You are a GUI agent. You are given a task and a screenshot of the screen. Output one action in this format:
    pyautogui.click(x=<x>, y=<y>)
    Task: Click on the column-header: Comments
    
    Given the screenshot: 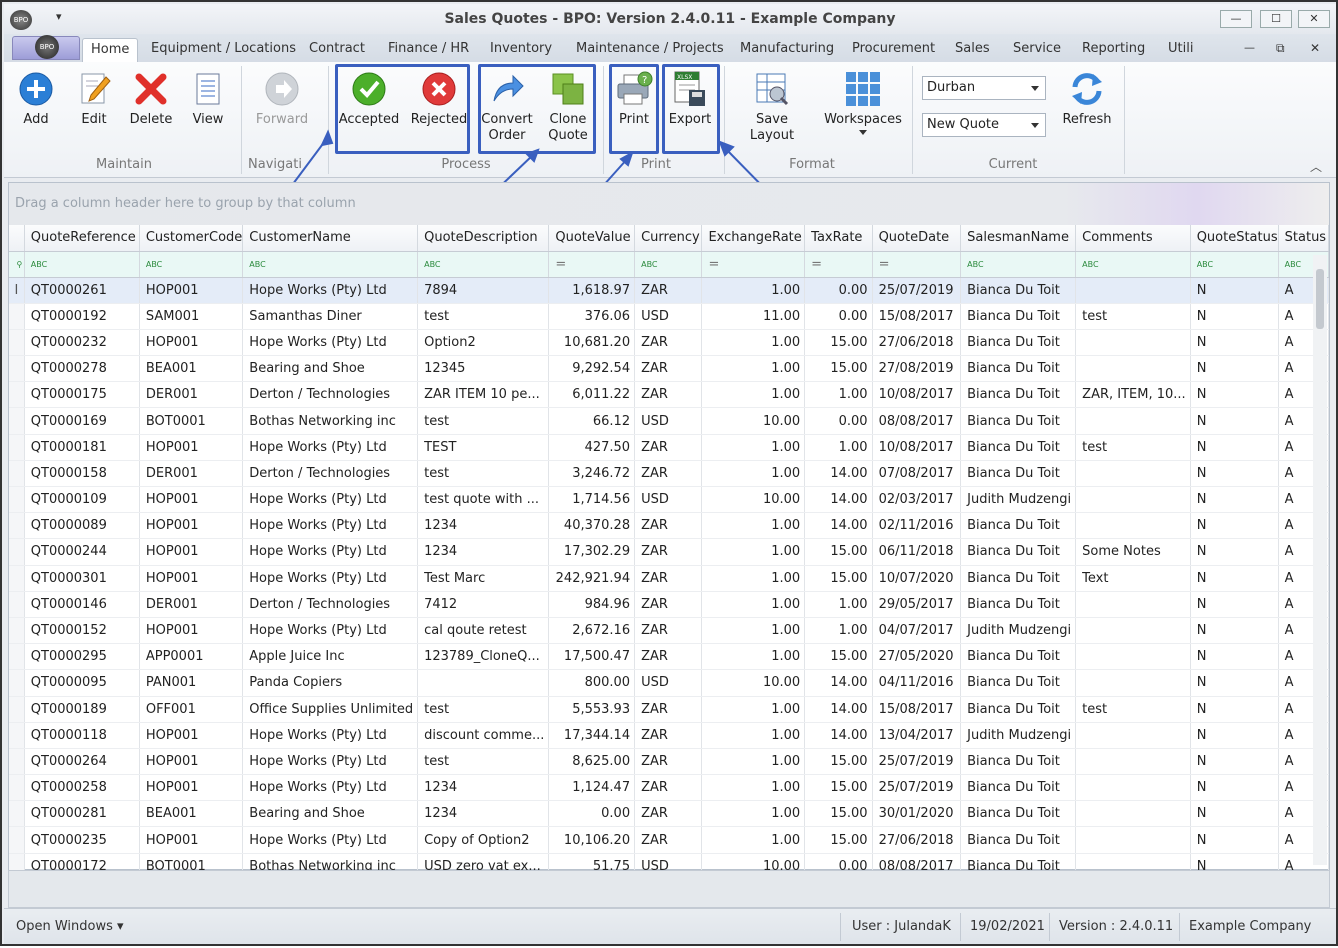 What is the action you would take?
    pyautogui.click(x=1133, y=238)
    